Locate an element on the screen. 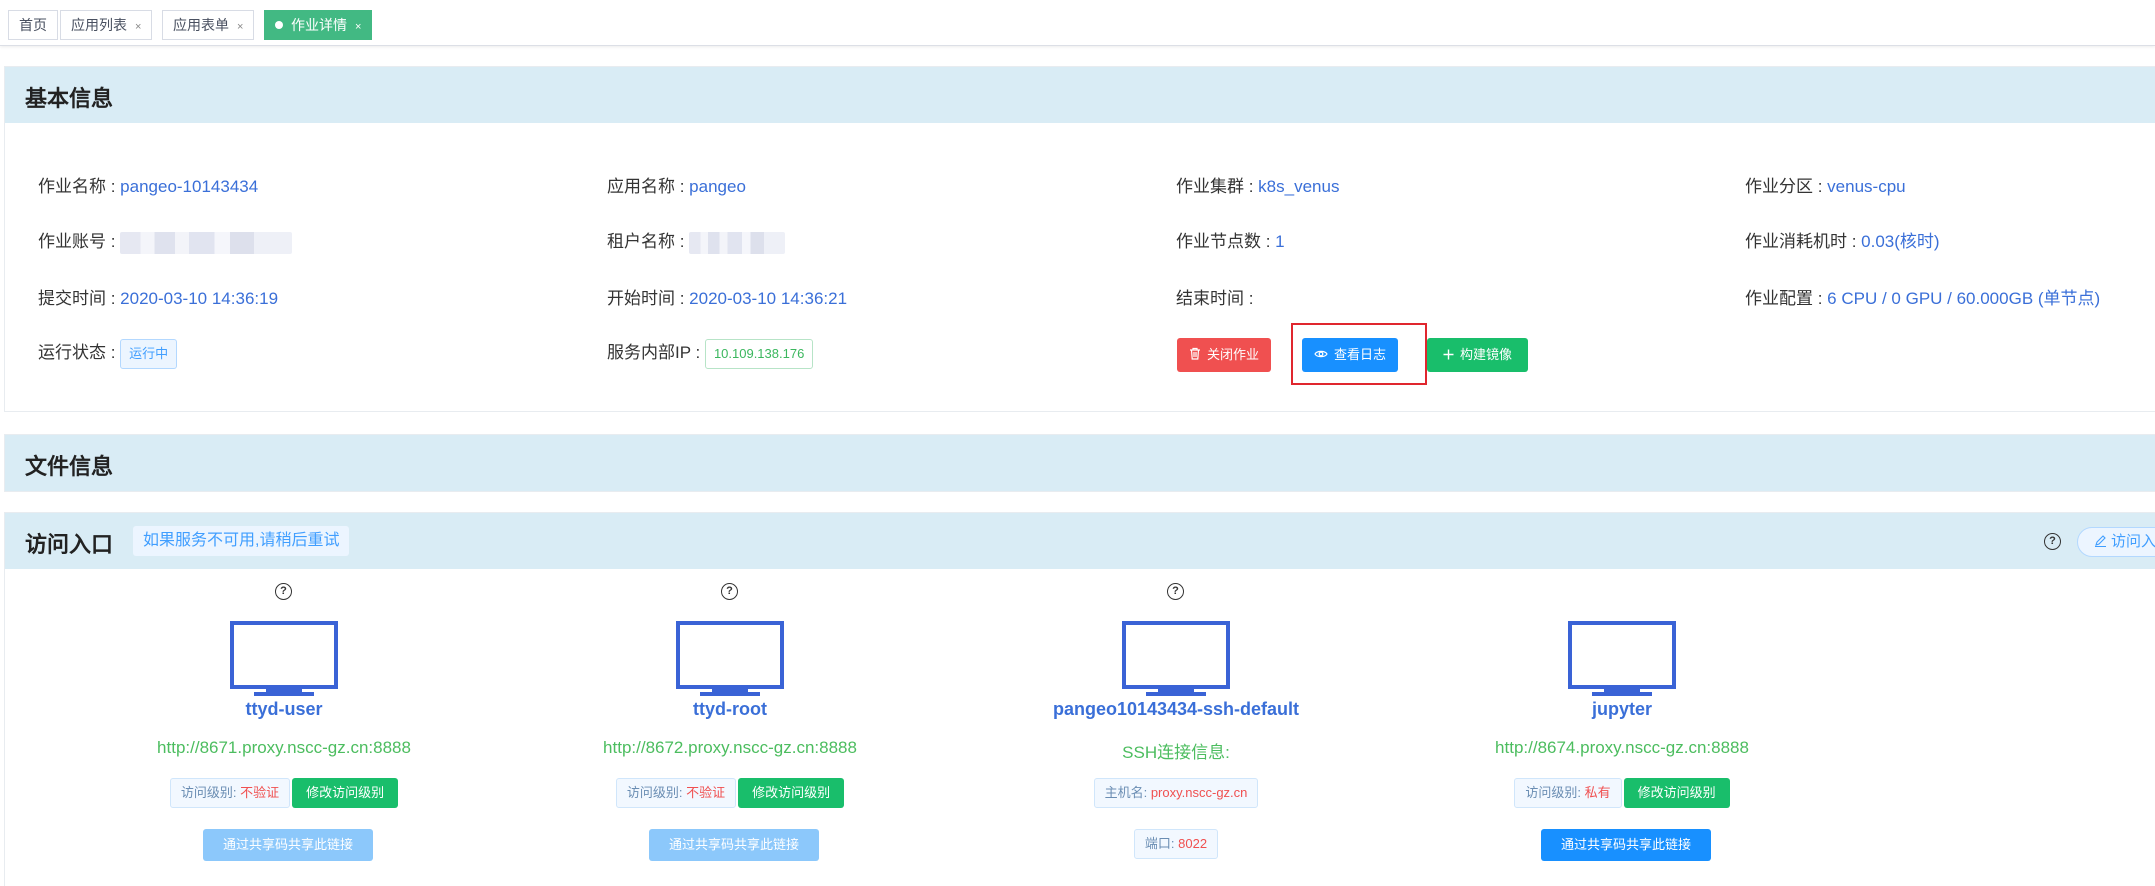 The height and width of the screenshot is (886, 2155). start-time-value: 2020-03-10 14:36:21 is located at coordinates (768, 298).